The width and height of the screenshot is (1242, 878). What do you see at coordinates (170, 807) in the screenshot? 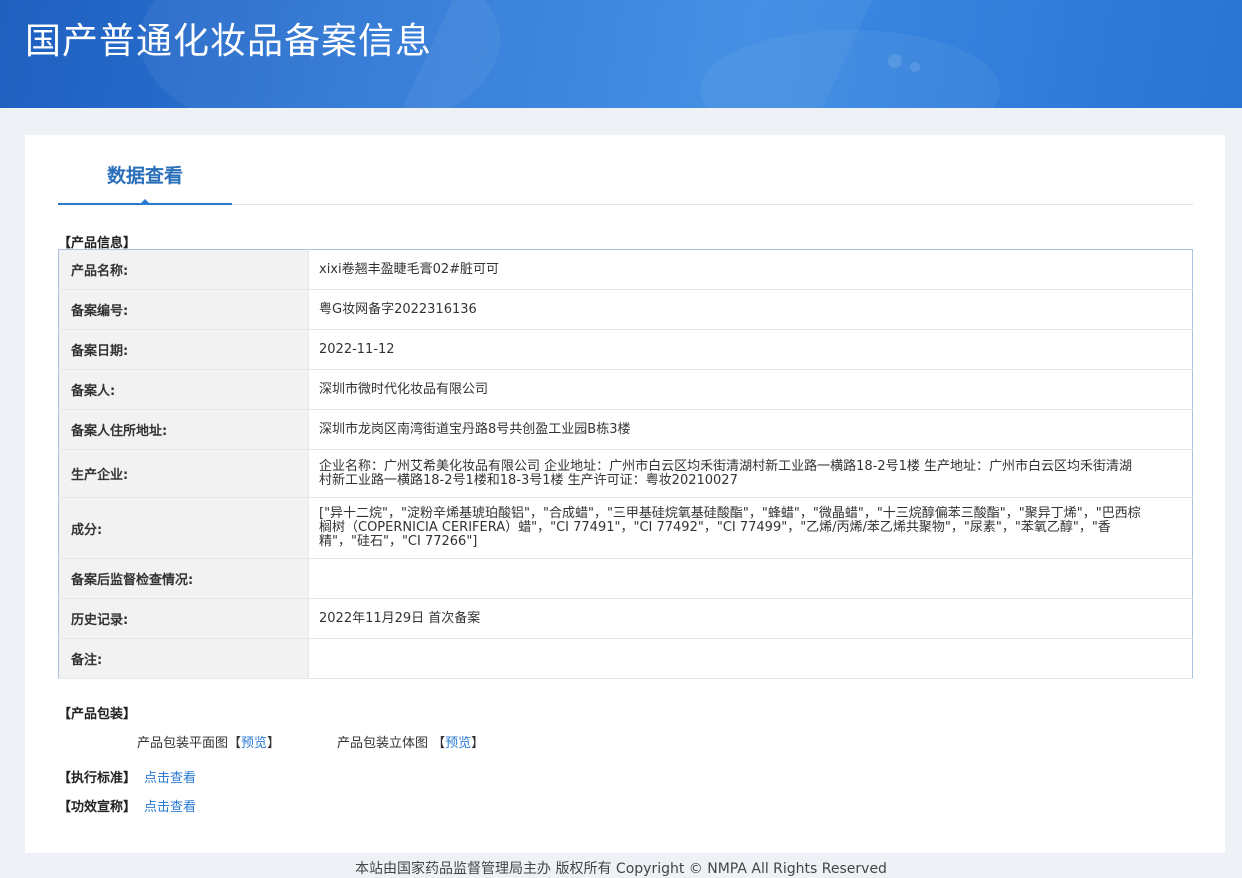
I see `efficacy-view-link: 点击查看` at bounding box center [170, 807].